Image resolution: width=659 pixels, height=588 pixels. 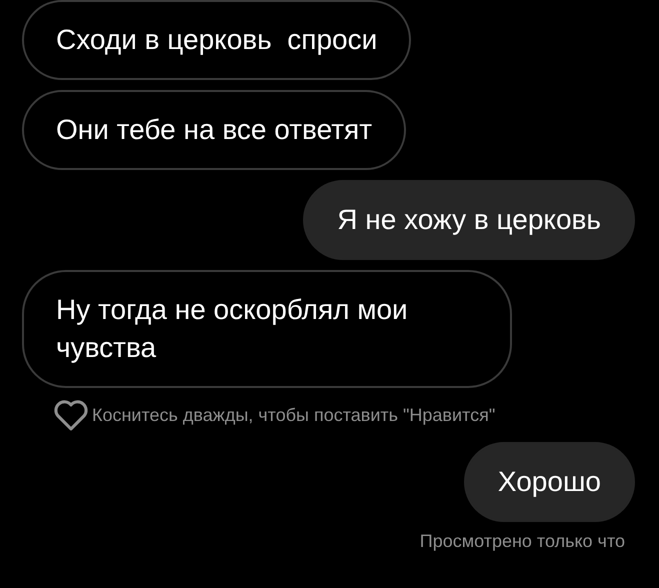 I want to click on heart-icon, so click(x=71, y=415).